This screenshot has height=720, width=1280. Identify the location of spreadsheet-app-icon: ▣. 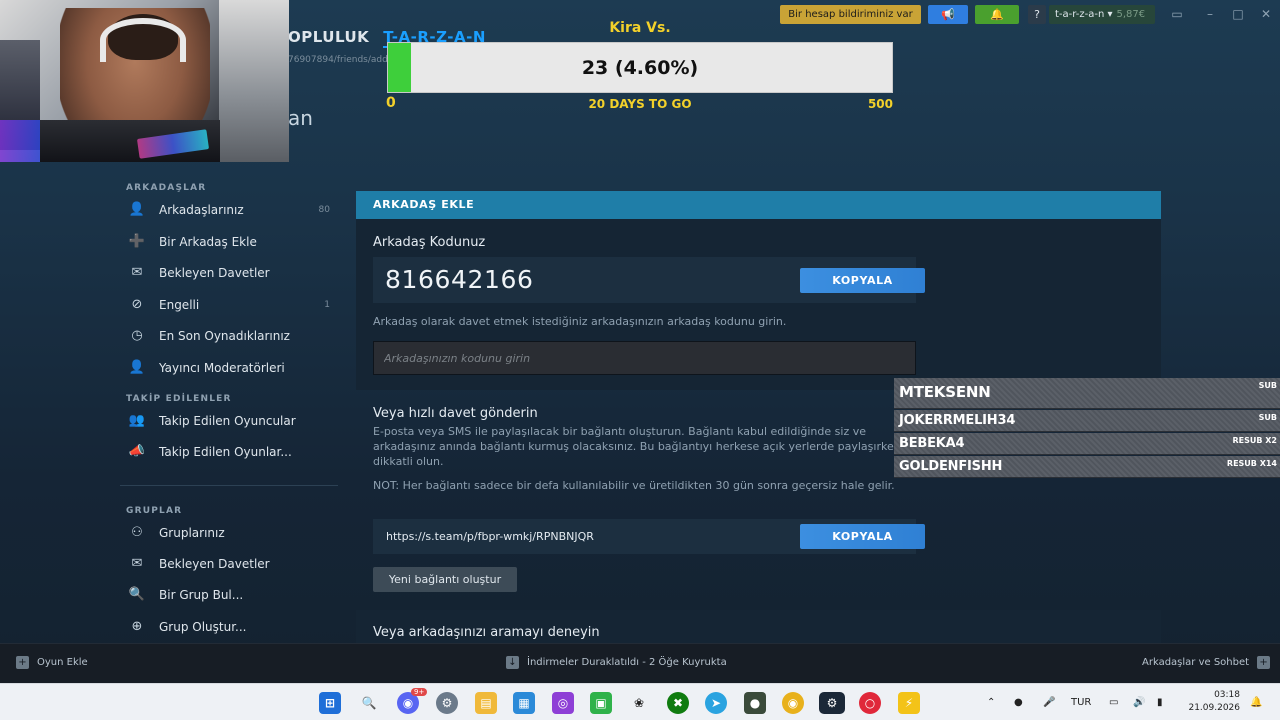
(601, 703).